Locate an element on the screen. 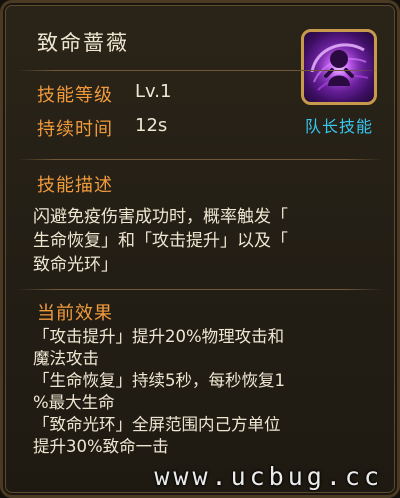  duration-label: 持续时间 is located at coordinates (75, 129).